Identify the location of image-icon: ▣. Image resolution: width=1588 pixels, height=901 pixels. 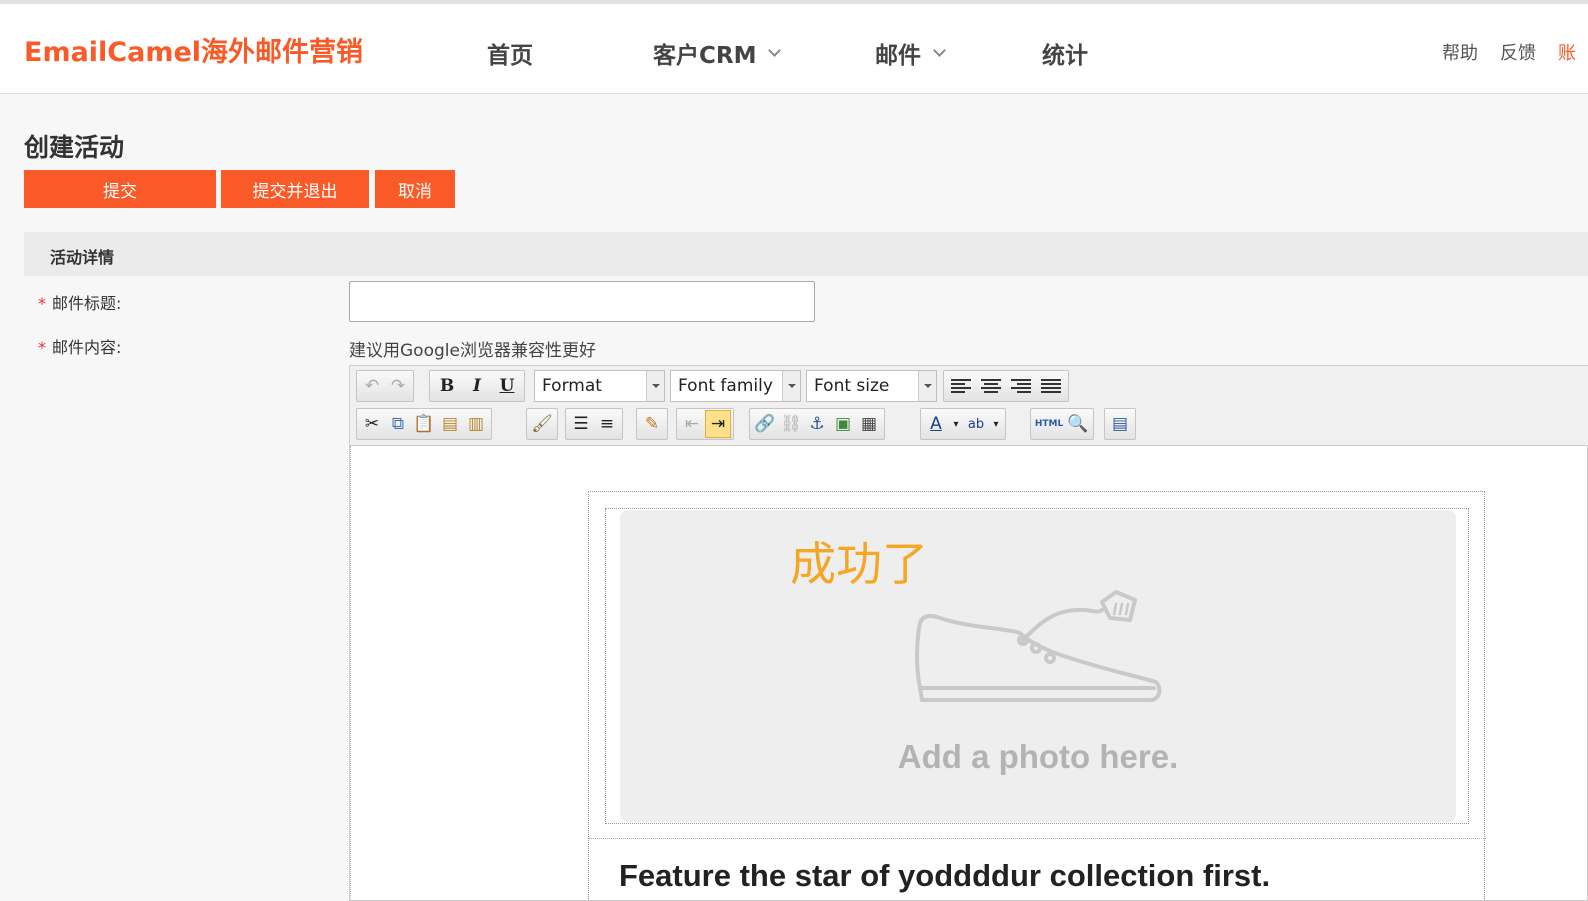
(843, 424).